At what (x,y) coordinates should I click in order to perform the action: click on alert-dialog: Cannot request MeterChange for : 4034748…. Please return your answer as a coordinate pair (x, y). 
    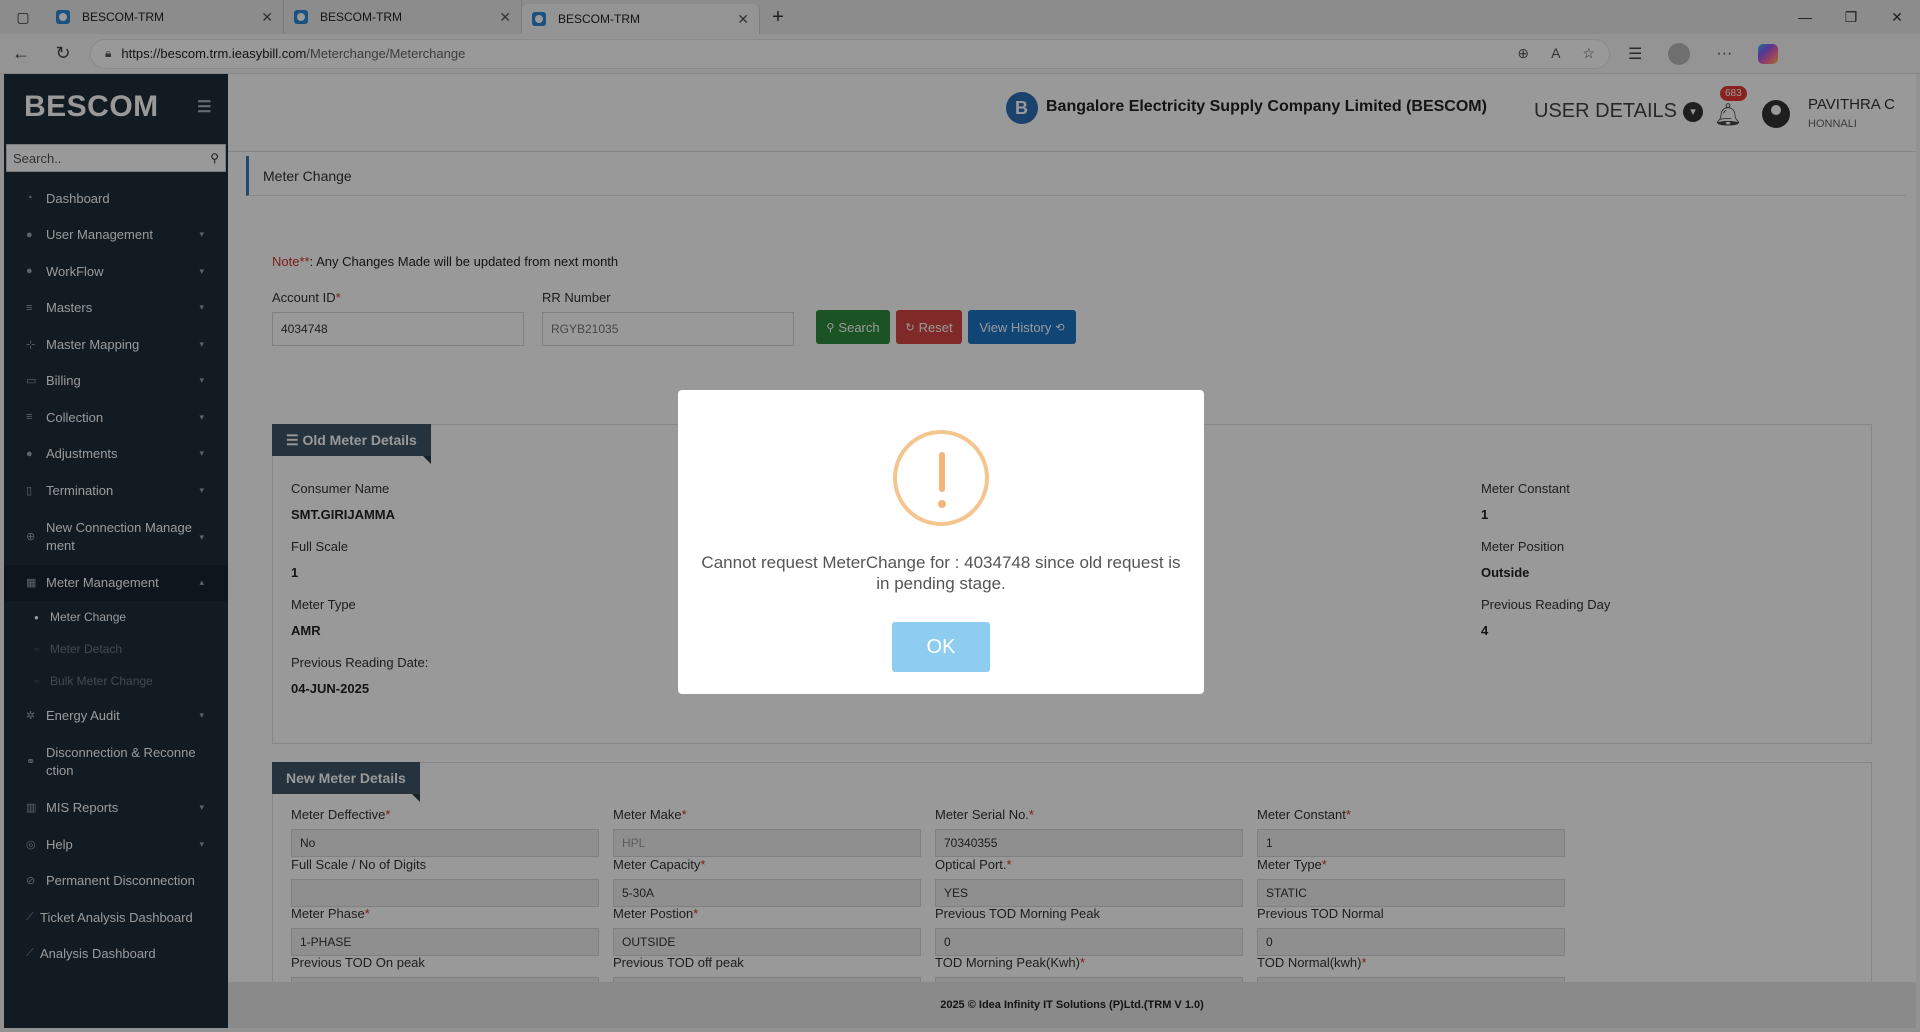
    Looking at the image, I should click on (941, 542).